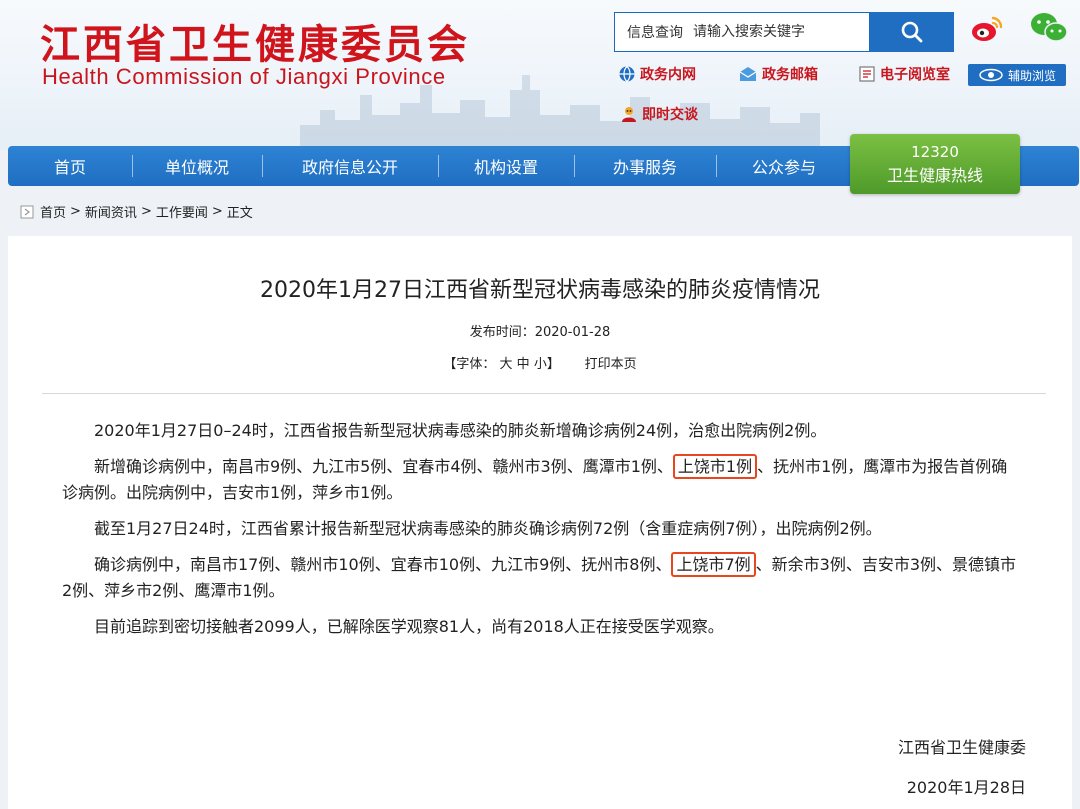 This screenshot has height=809, width=1080. What do you see at coordinates (668, 75) in the screenshot?
I see `link-intranet-label: 政务内网` at bounding box center [668, 75].